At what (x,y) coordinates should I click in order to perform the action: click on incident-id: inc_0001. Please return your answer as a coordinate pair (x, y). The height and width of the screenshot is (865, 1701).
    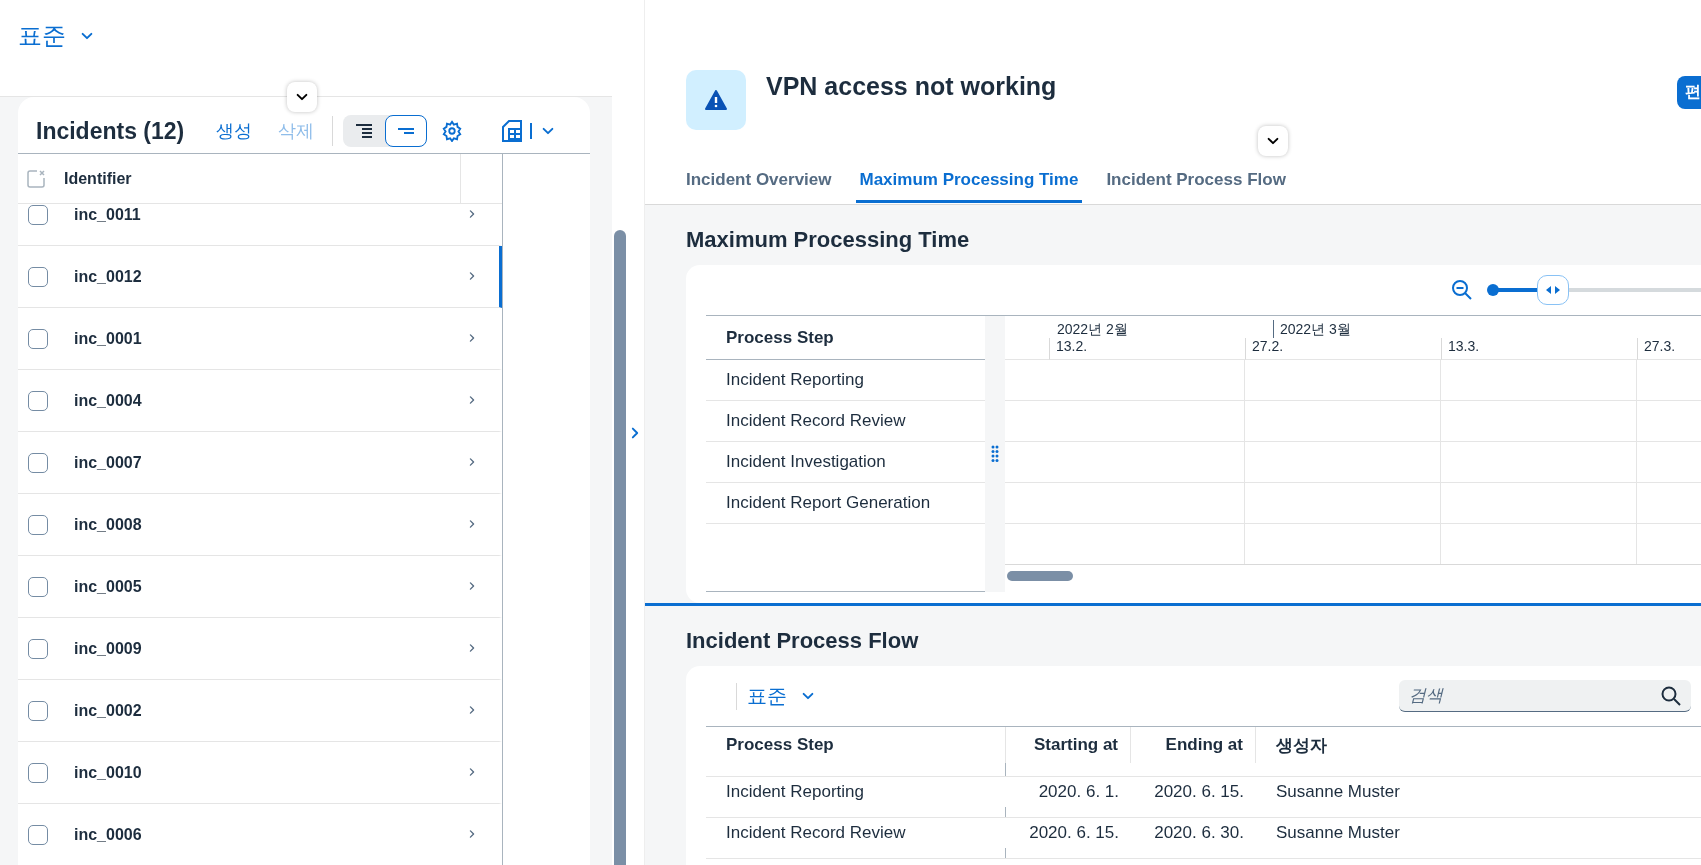
    Looking at the image, I should click on (108, 338).